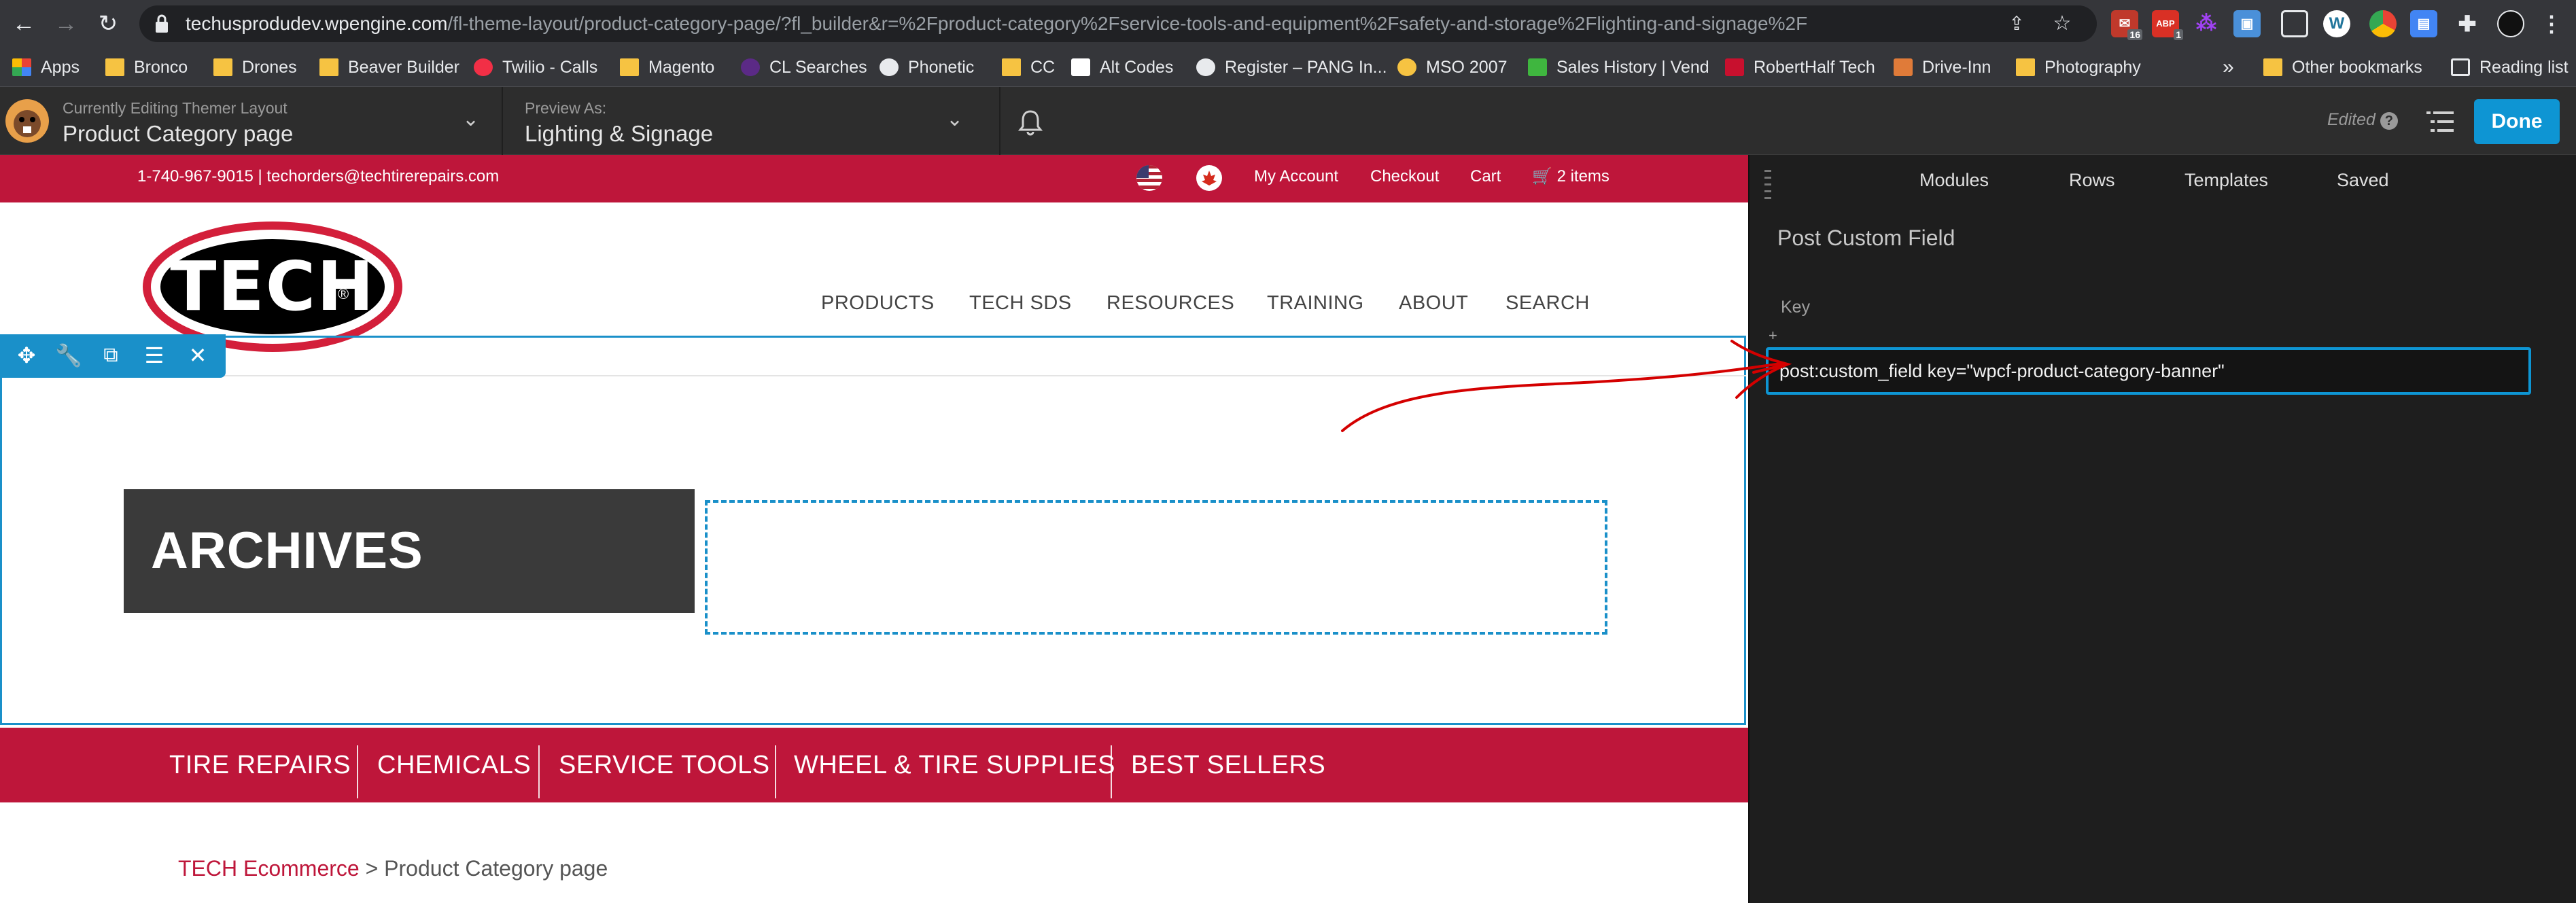 This screenshot has height=903, width=2576. I want to click on lock-icon, so click(162, 23).